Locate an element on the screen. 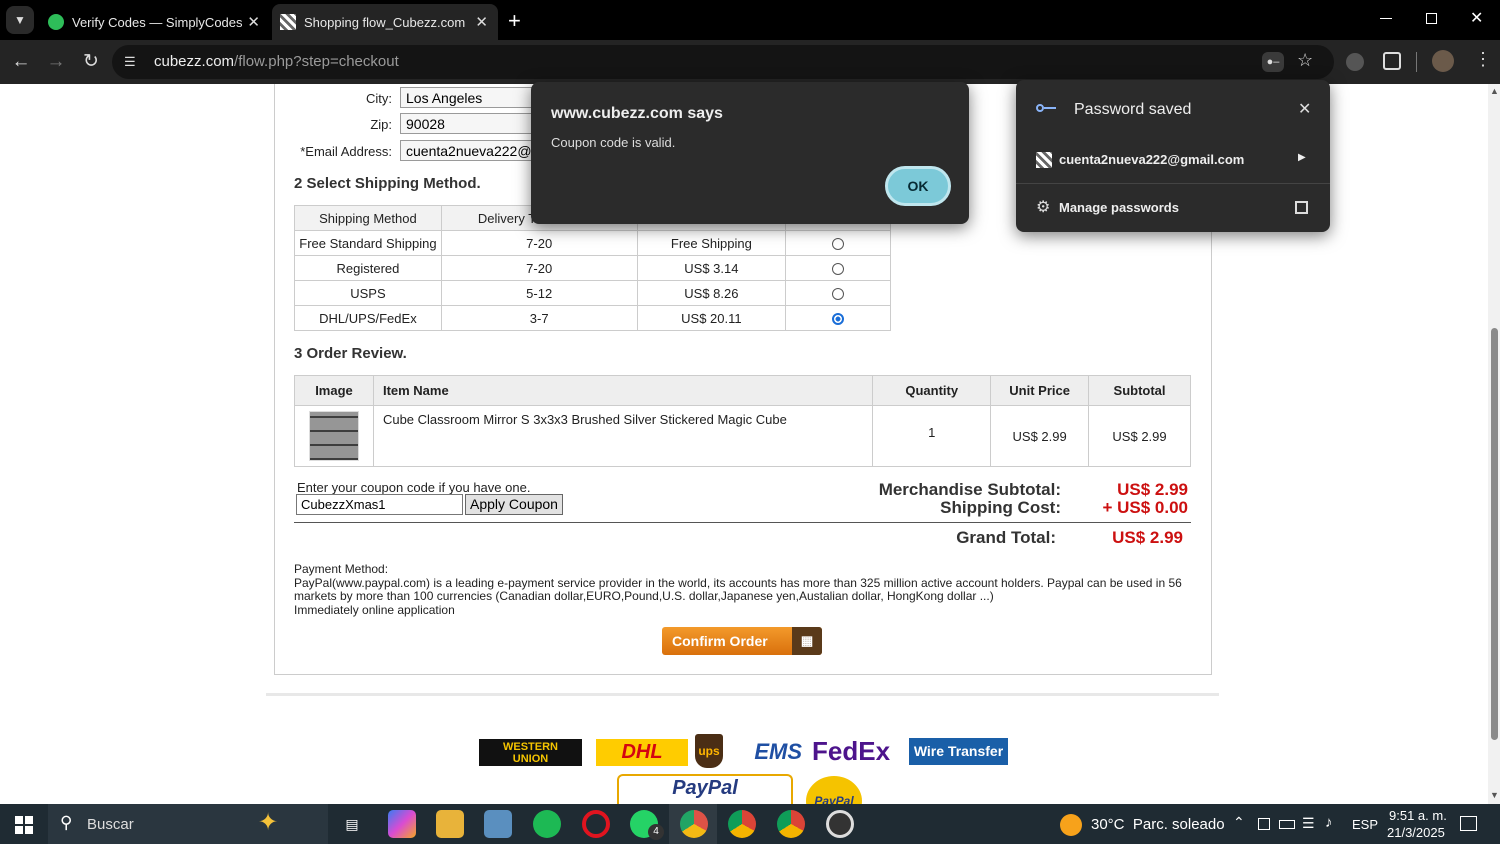  scrollbar-thumb is located at coordinates (1494, 534).